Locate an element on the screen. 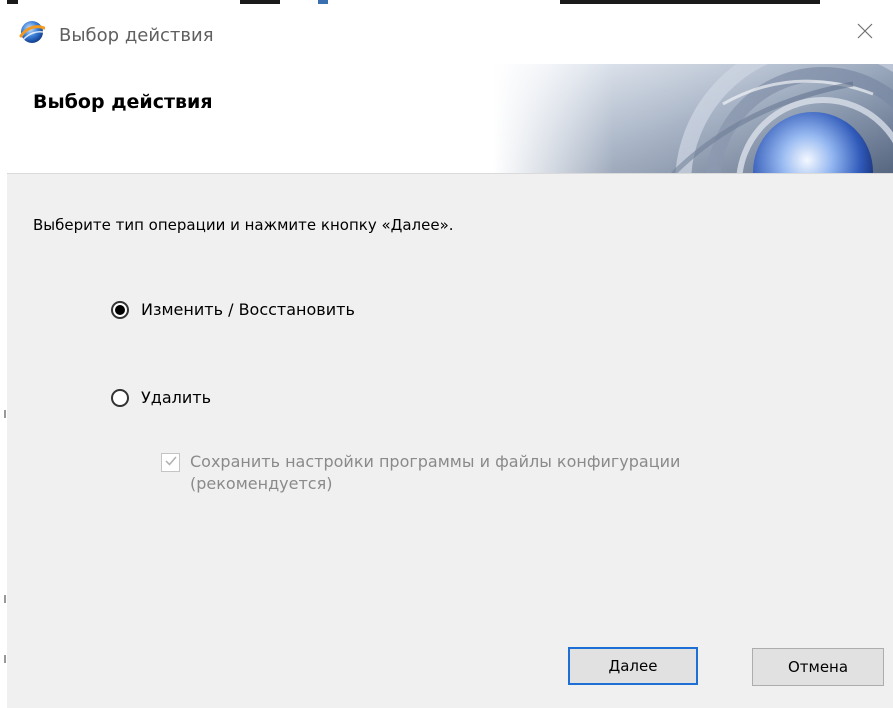 The image size is (893, 708). radio-remove: Удалить is located at coordinates (161, 397).